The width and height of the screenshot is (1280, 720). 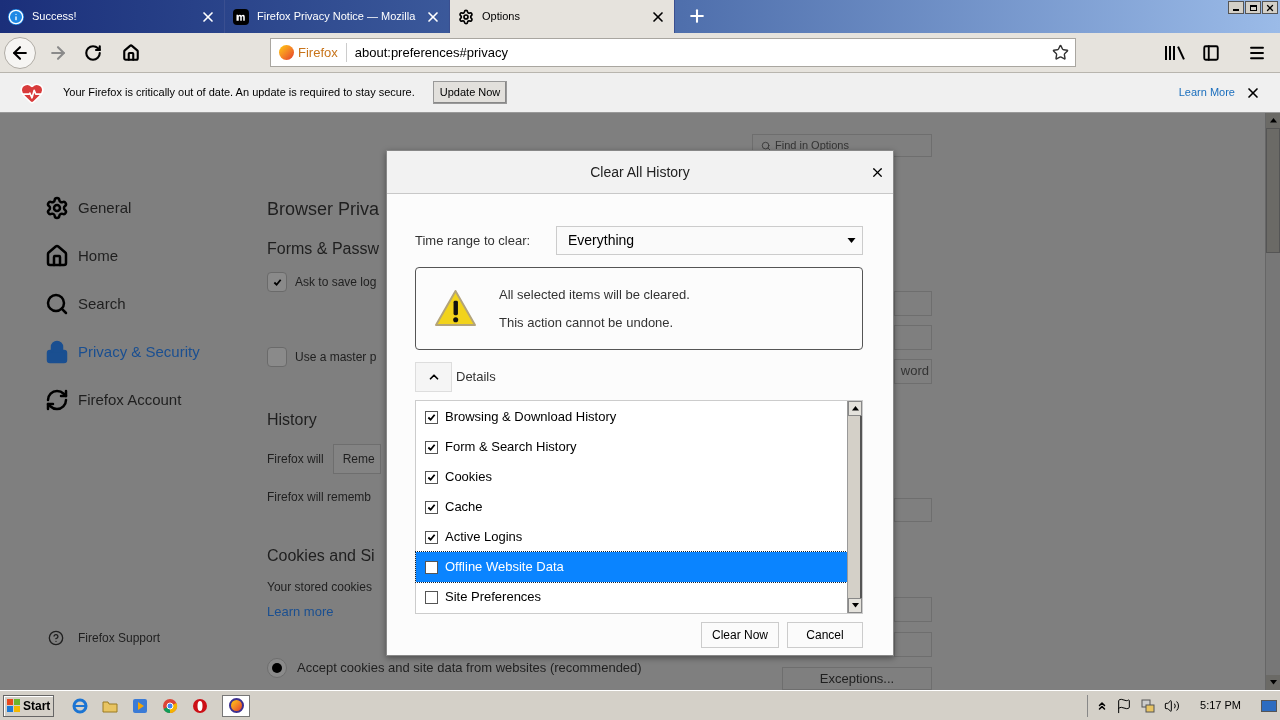 I want to click on checkbox-label: Use a master p, so click(x=336, y=357).